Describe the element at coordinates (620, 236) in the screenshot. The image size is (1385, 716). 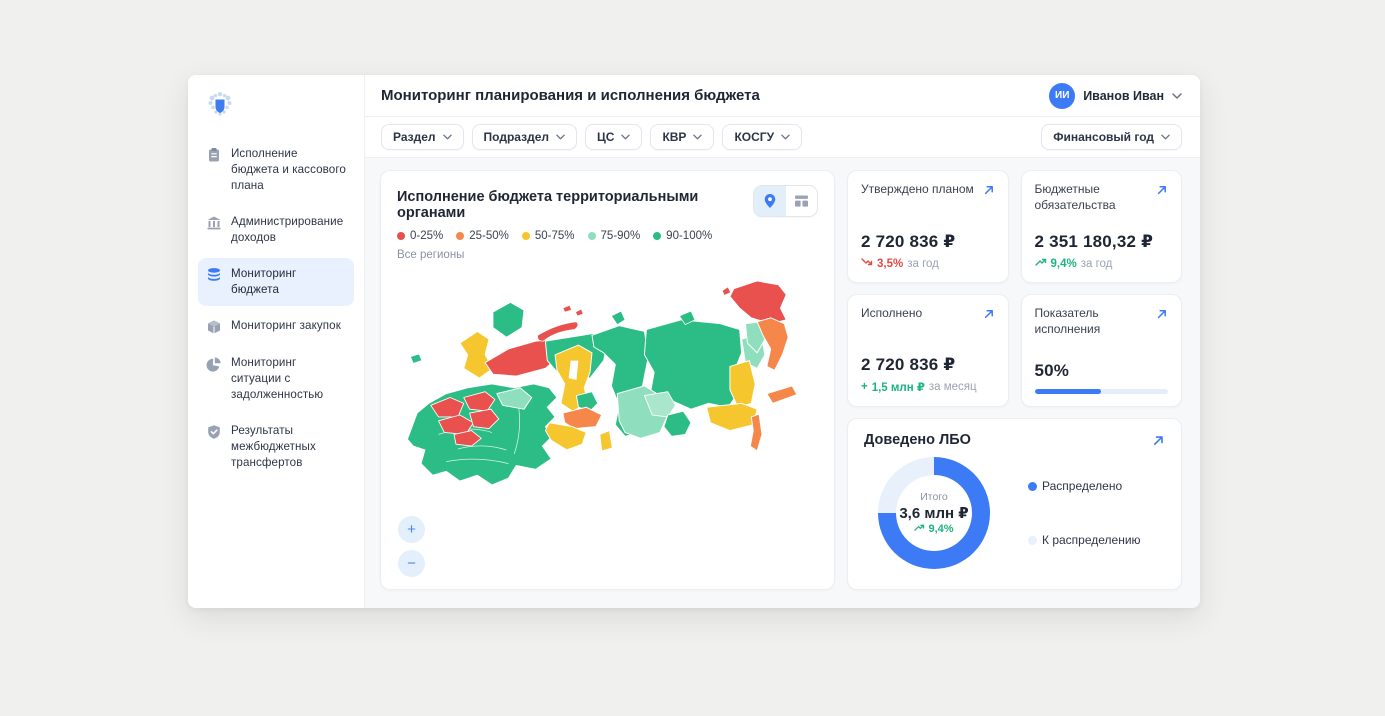
I see `legend-label: 75-90%` at that location.